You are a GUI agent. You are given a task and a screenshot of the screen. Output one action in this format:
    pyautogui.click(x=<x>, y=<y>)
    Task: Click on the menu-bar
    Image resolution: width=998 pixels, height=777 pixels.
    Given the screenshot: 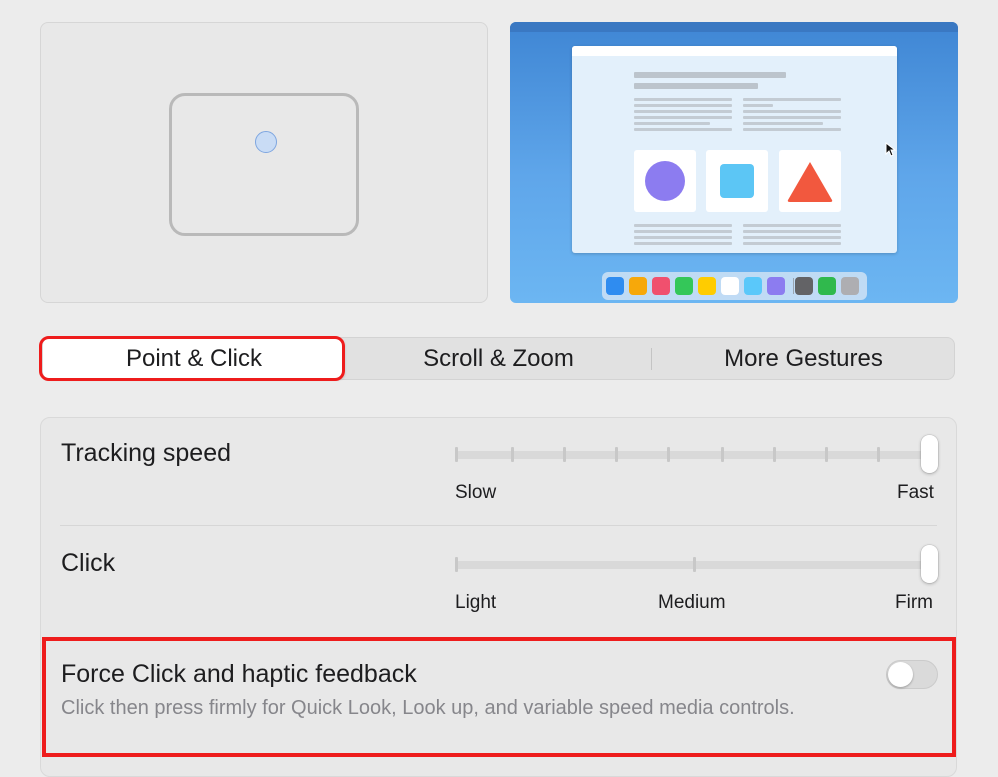 What is the action you would take?
    pyautogui.click(x=734, y=27)
    